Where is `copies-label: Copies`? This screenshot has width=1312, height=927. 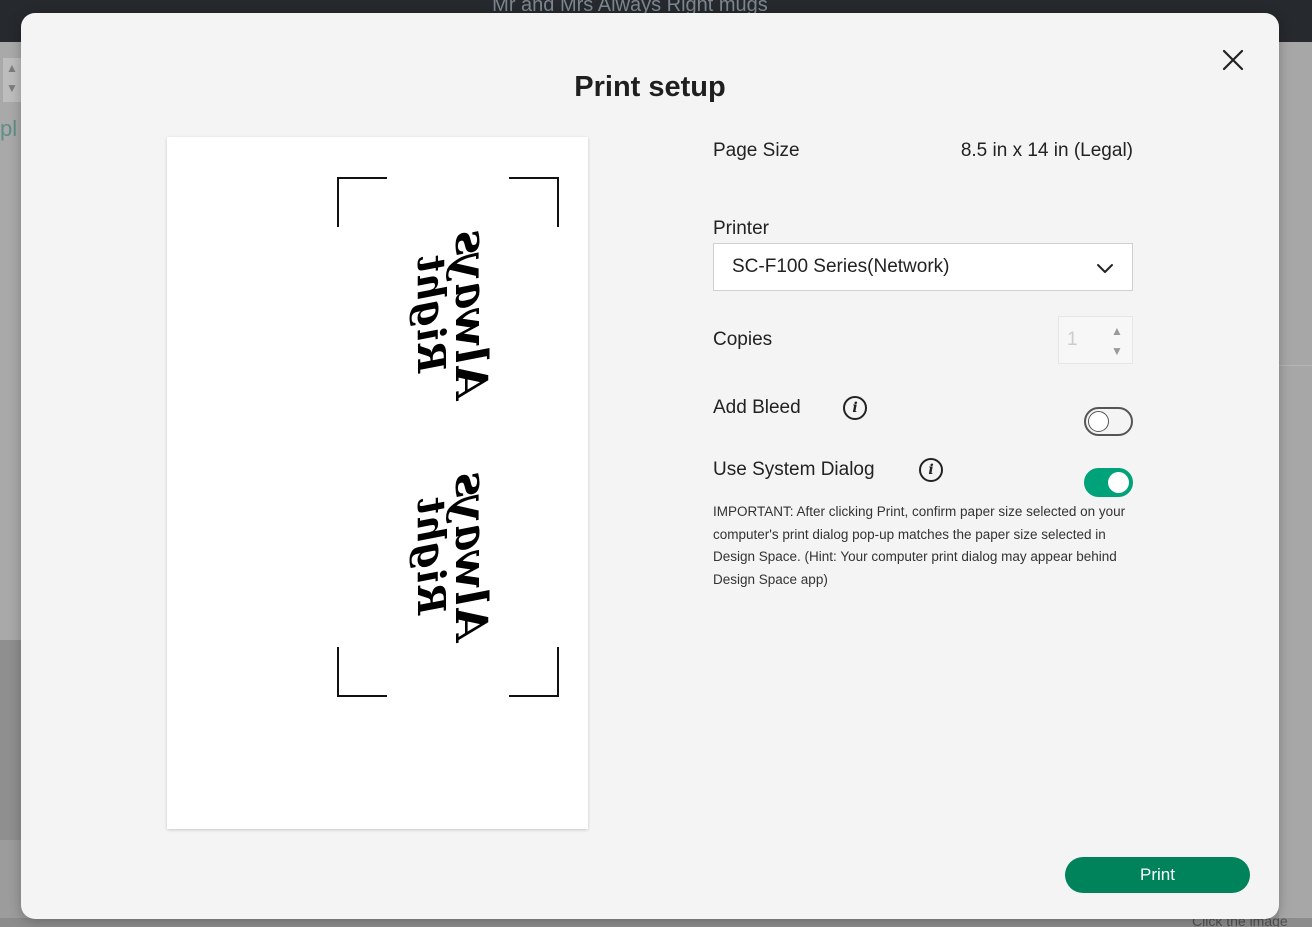
copies-label: Copies is located at coordinates (743, 339).